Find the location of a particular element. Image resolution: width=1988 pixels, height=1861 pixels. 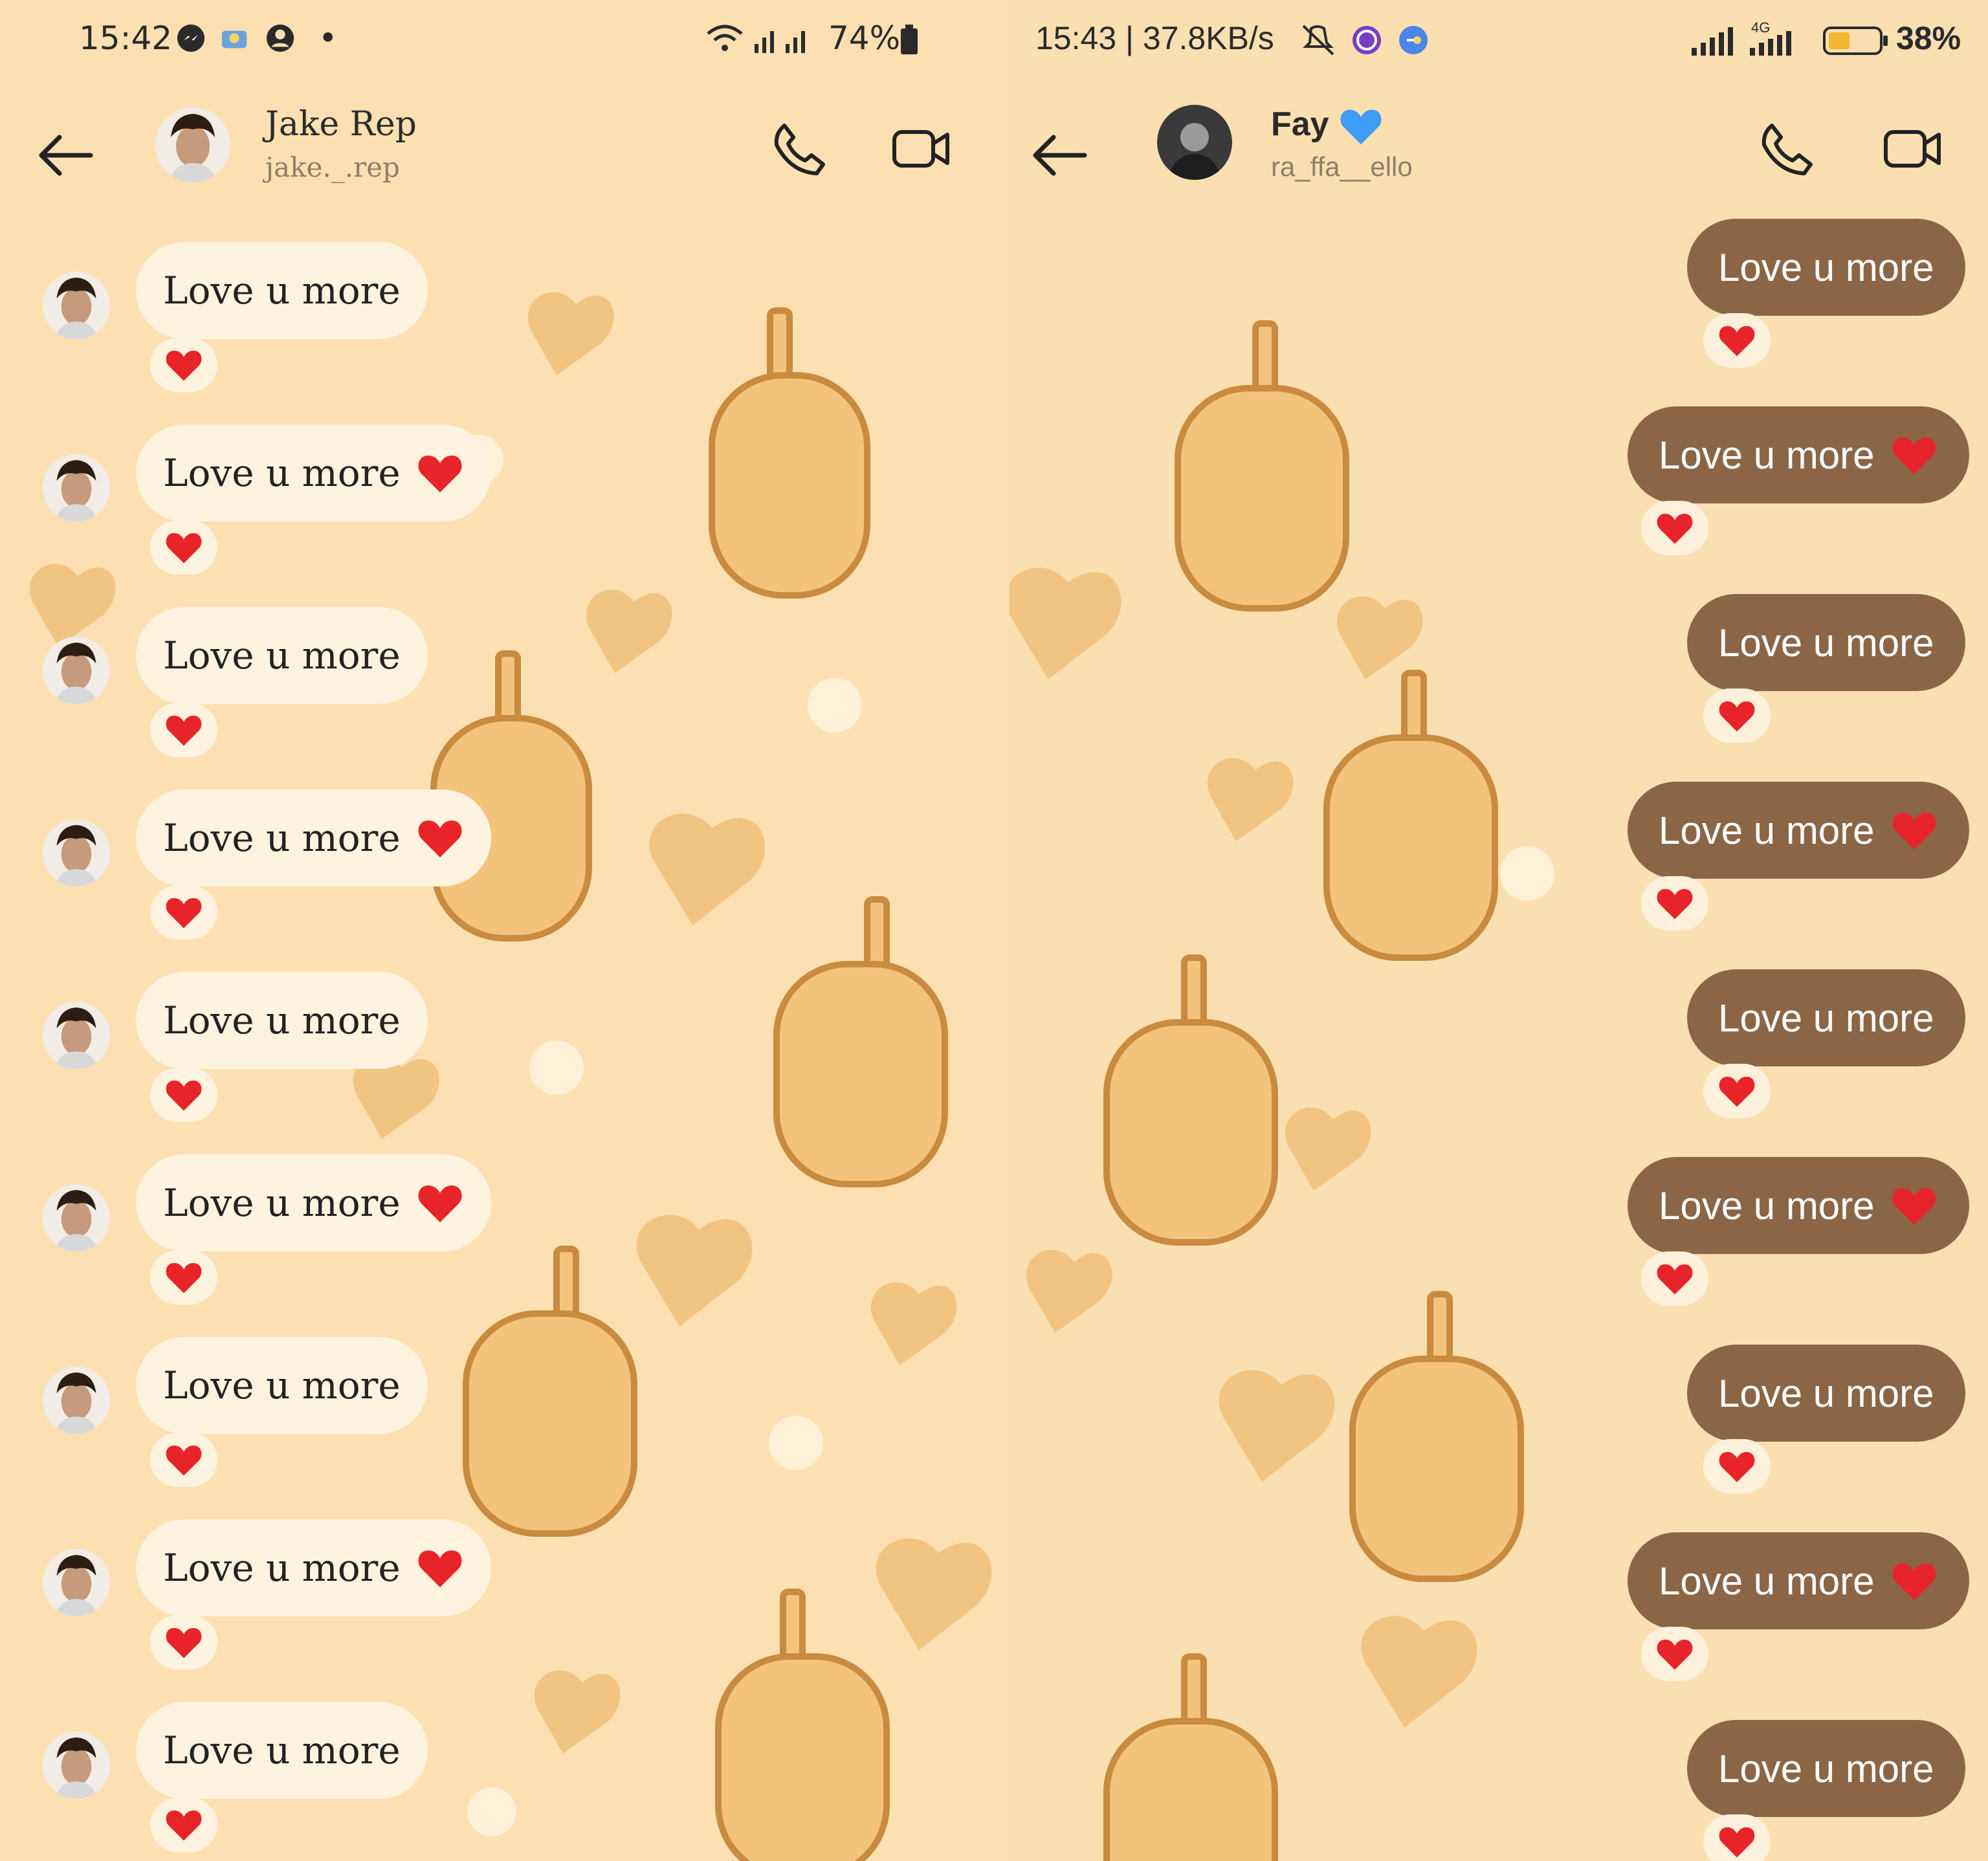

contact-name: Jake Rep is located at coordinates (341, 125).